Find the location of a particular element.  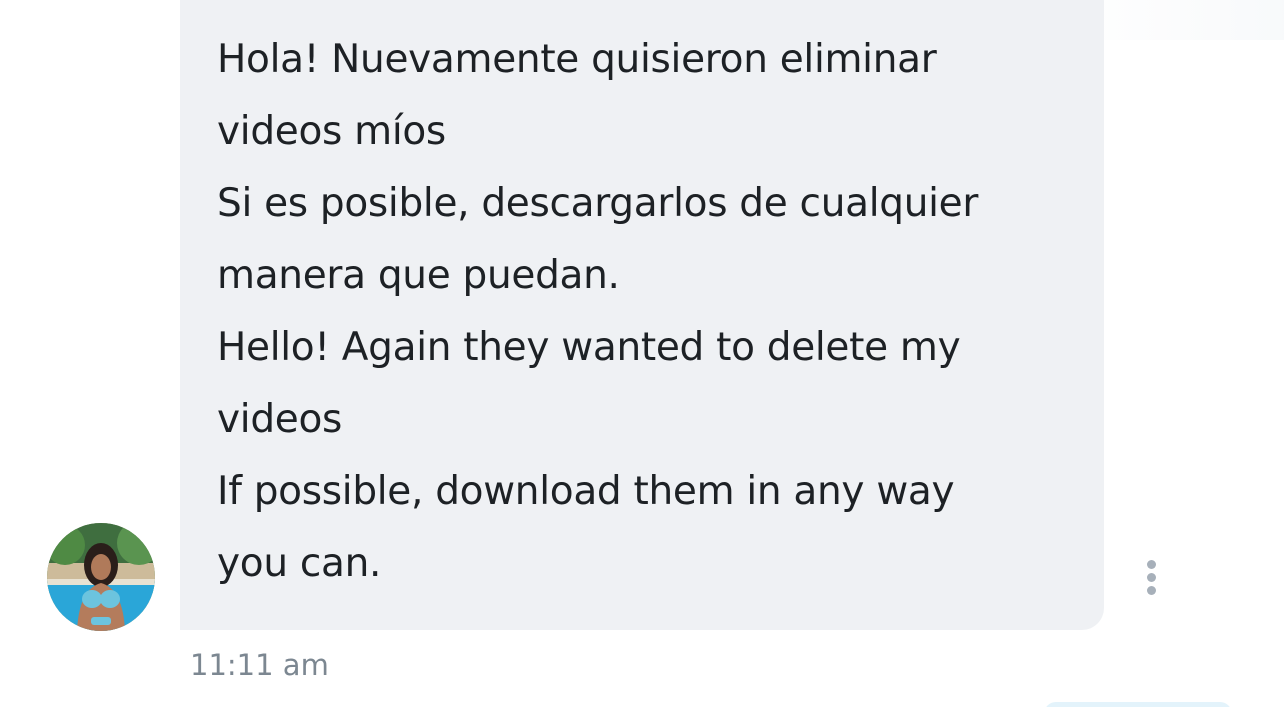

message-line: videos is located at coordinates (280, 419).